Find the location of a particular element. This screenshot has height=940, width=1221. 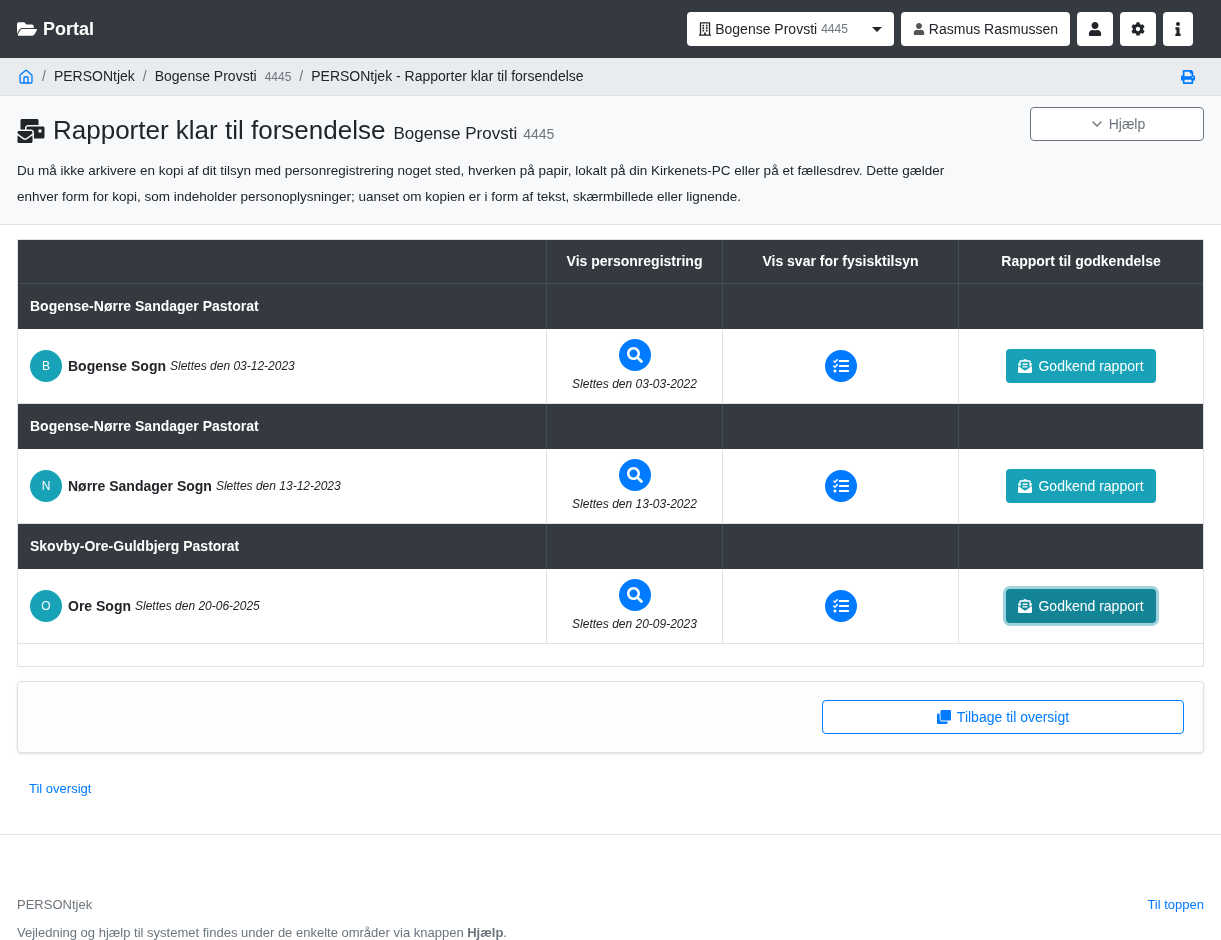

info-button is located at coordinates (1178, 29).